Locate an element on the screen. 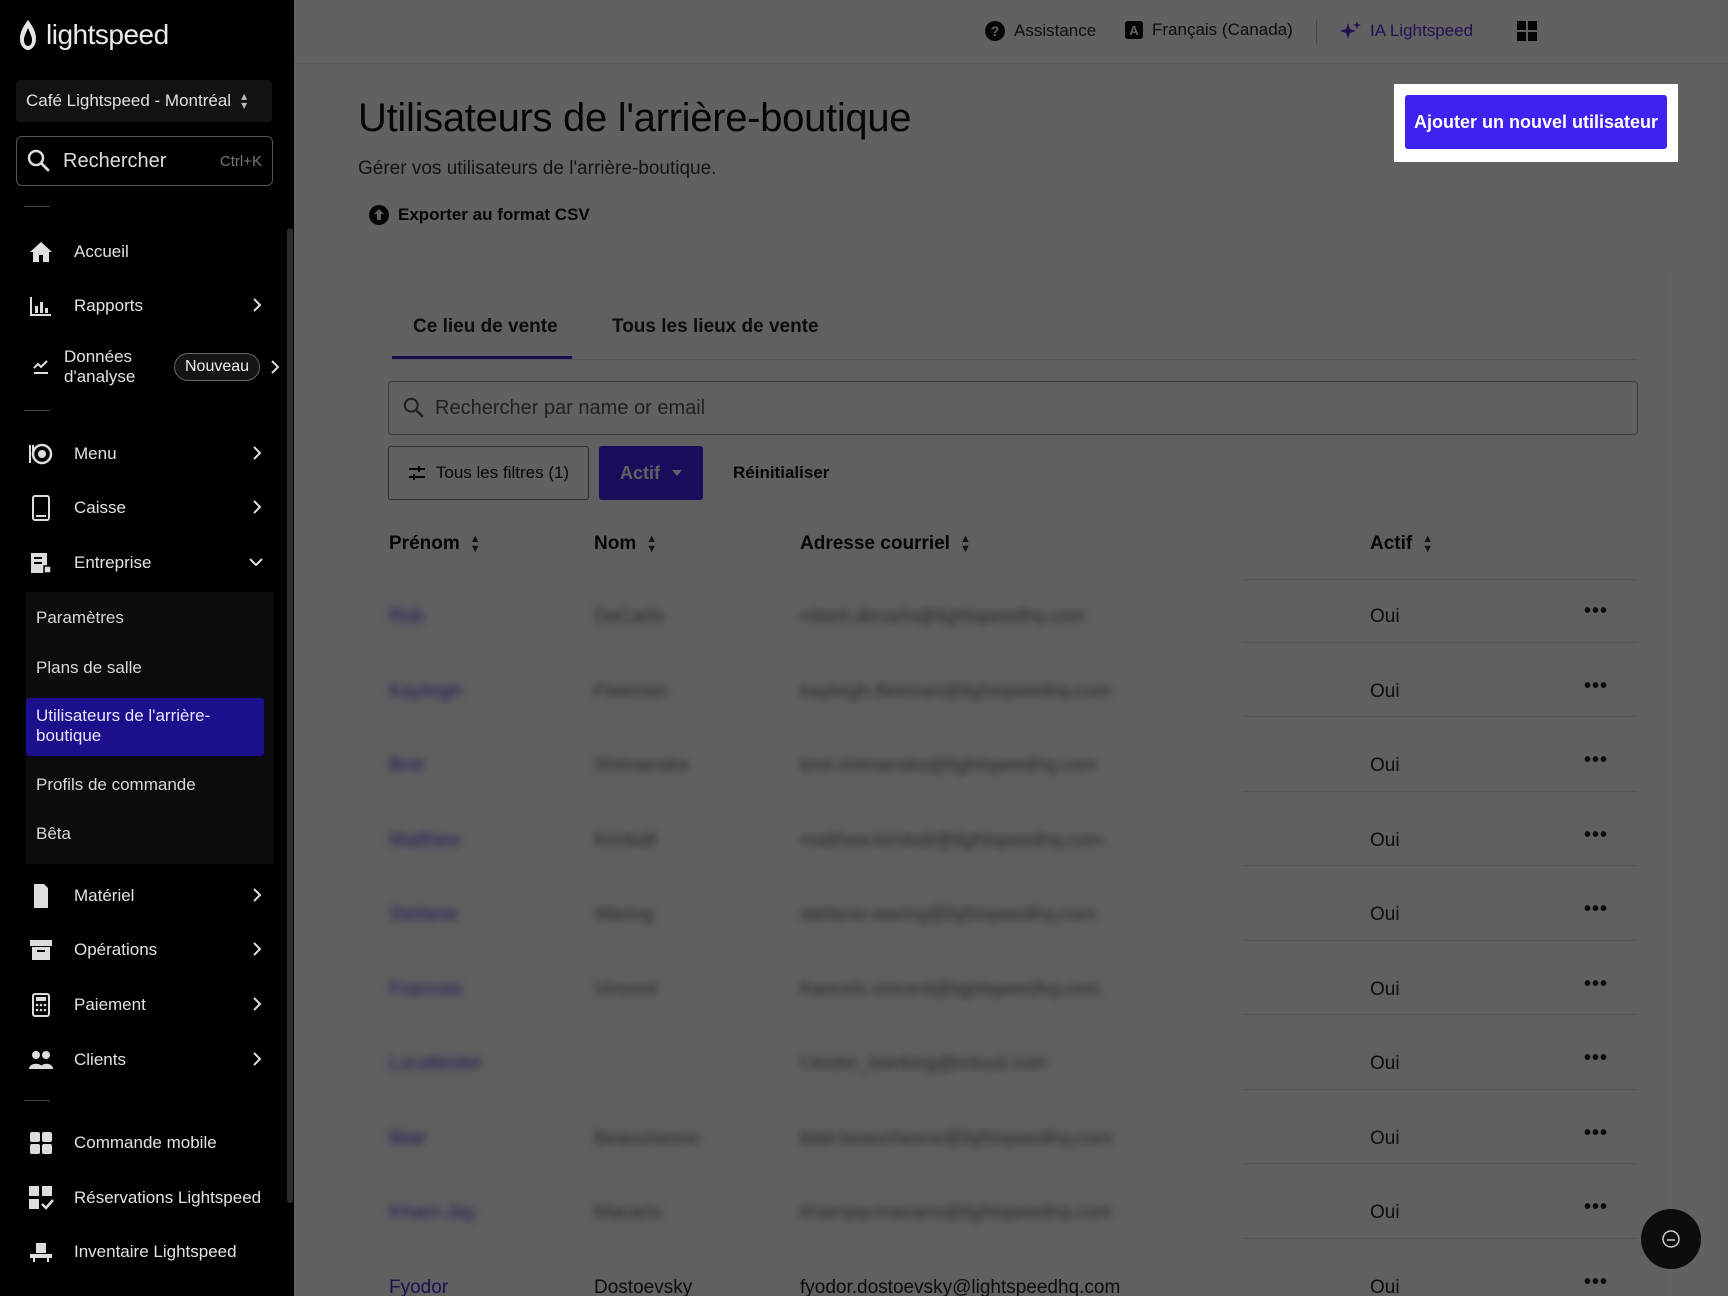 The image size is (1728, 1296). sidebar-subitem-profils: Profils de commande is located at coordinates (116, 785).